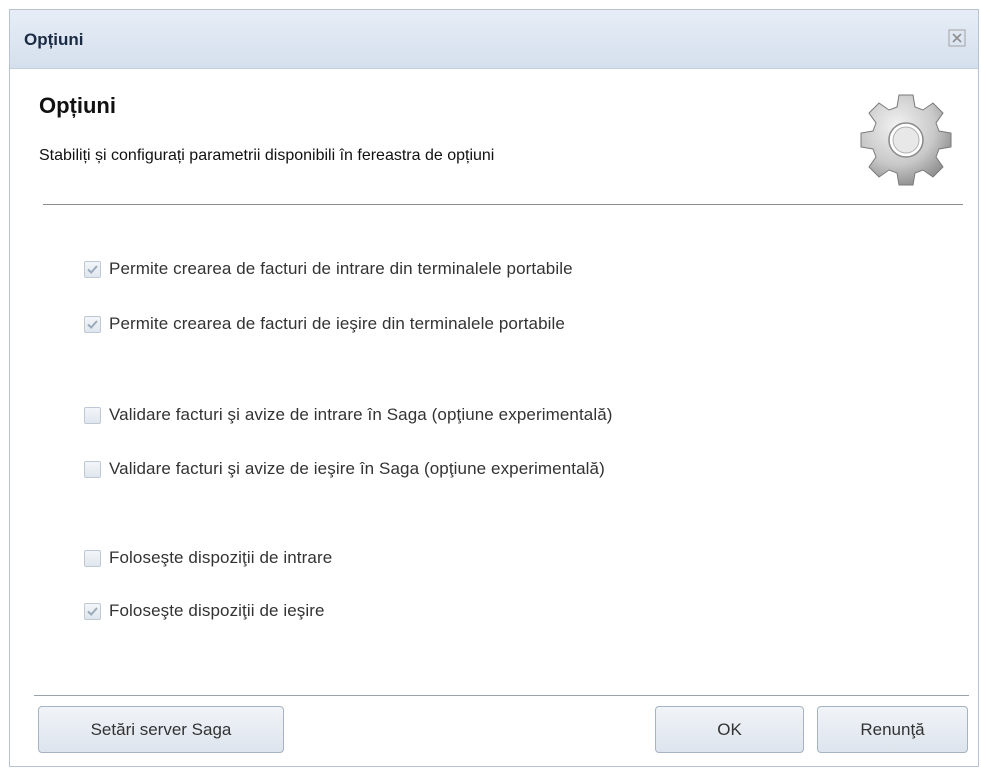 Image resolution: width=981 pixels, height=769 pixels. I want to click on footer-divider, so click(501, 695).